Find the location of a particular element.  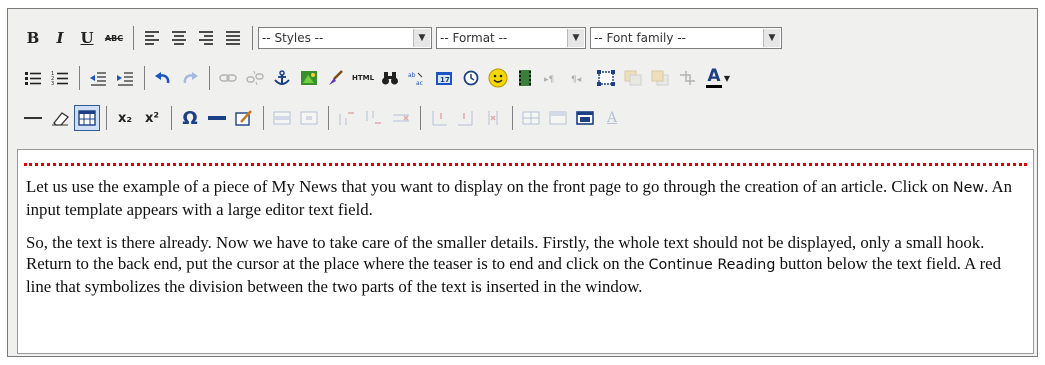

insert-date-button: 17 is located at coordinates (444, 78).